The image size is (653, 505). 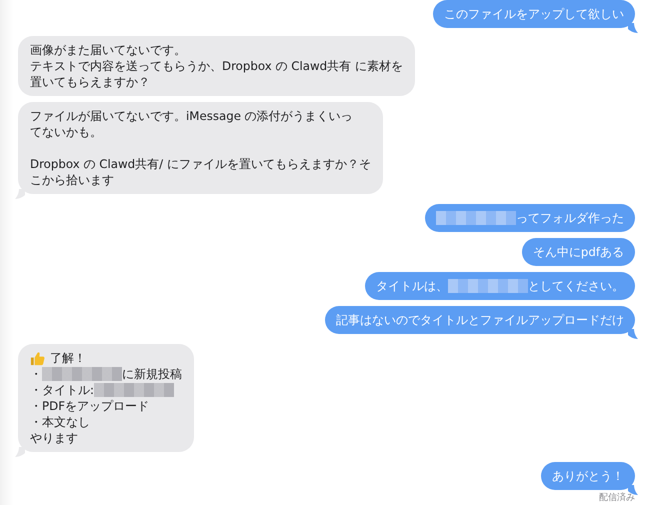 What do you see at coordinates (90, 82) in the screenshot?
I see `message-text: 置いてもらえますか？` at bounding box center [90, 82].